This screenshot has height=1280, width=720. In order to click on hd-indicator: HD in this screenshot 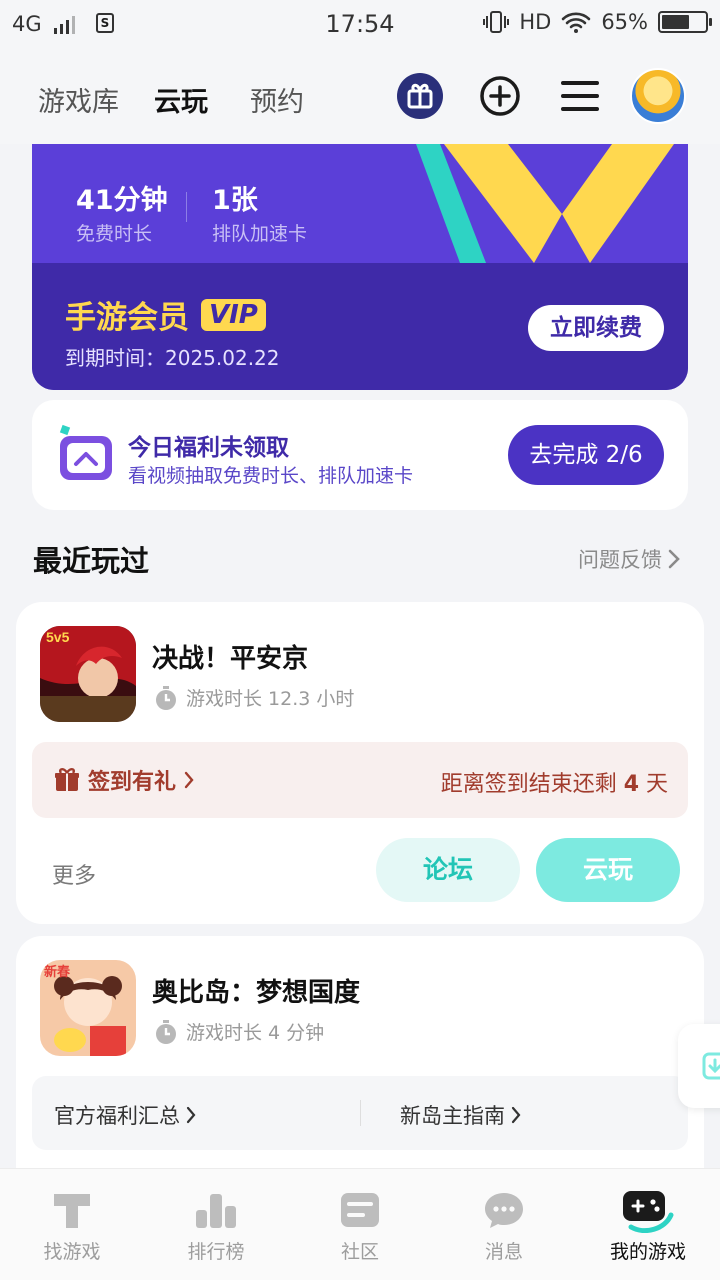, I will do `click(535, 22)`.